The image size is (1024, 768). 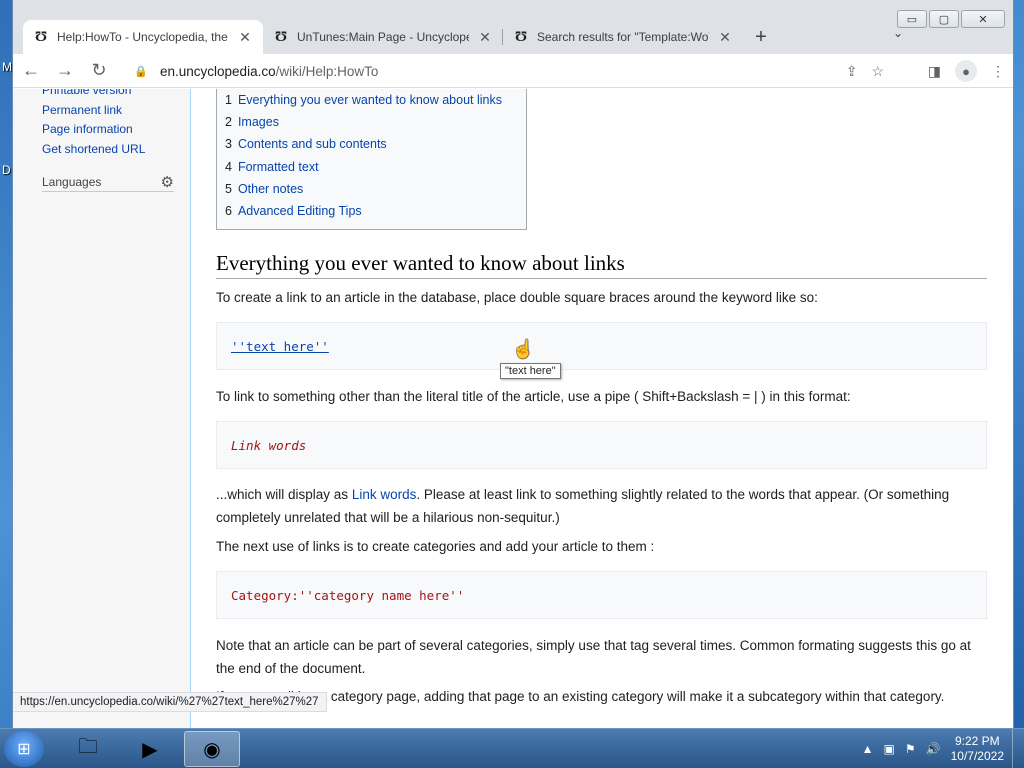 I want to click on toc-item: 4 Formatted text, so click(x=371, y=167).